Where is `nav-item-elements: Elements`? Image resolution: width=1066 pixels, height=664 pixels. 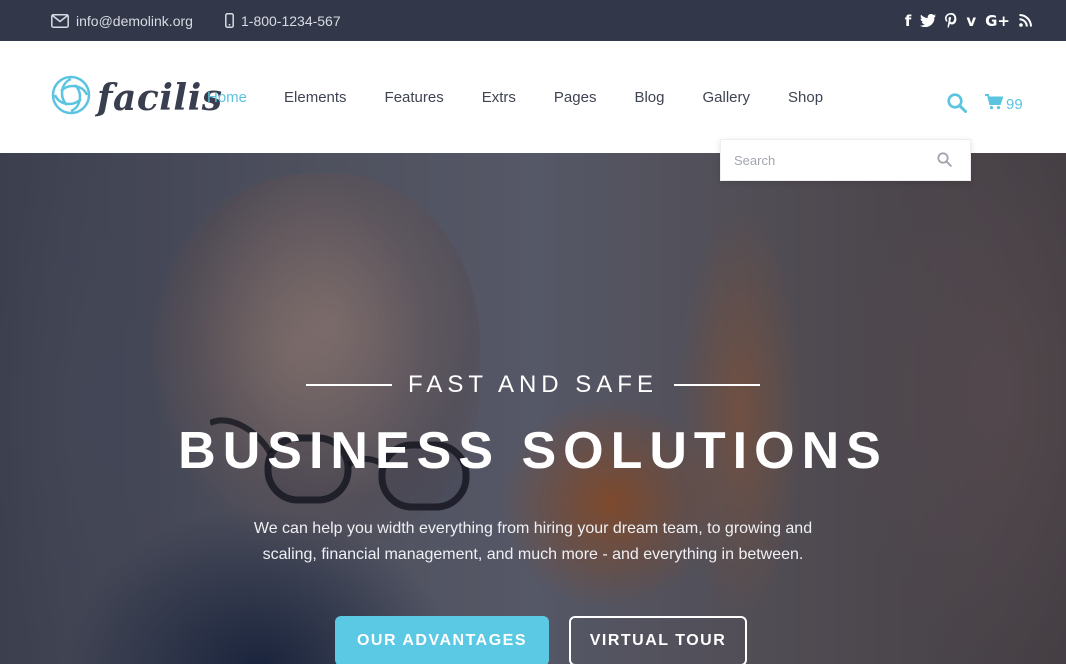 nav-item-elements: Elements is located at coordinates (315, 97).